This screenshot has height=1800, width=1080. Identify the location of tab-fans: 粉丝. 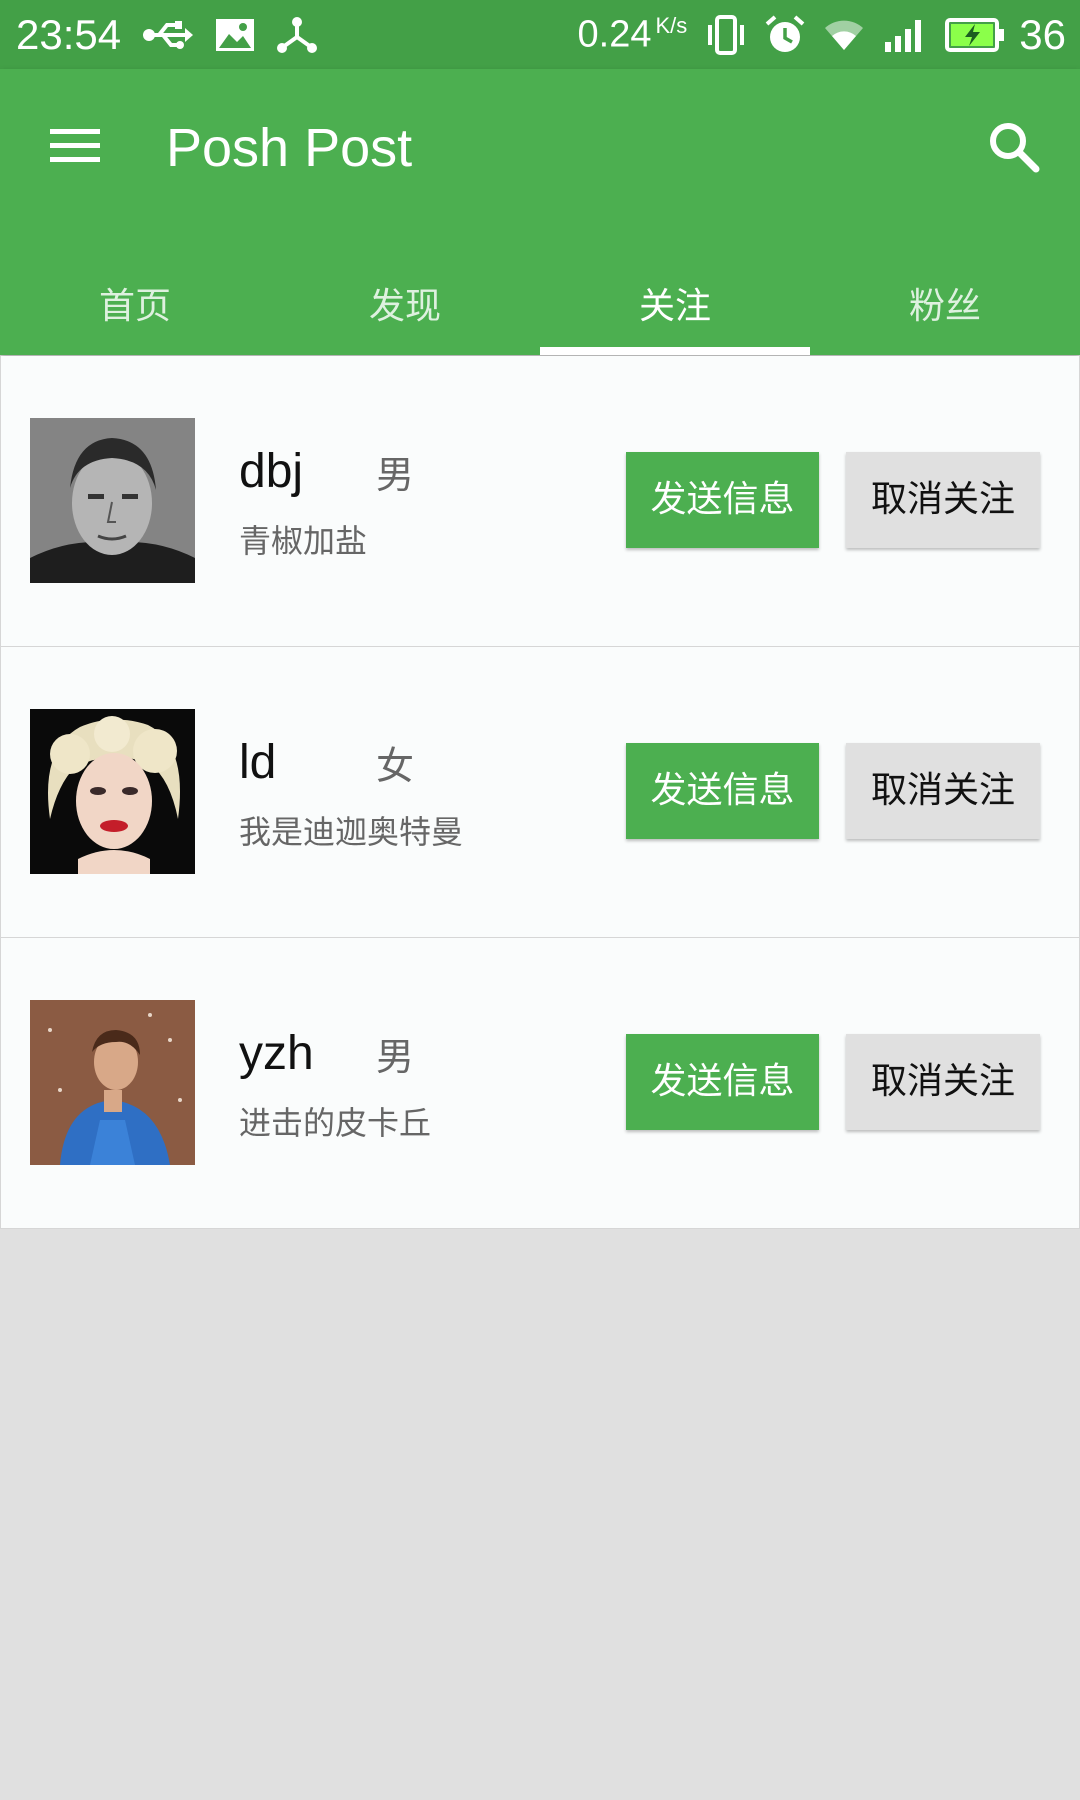
(945, 307).